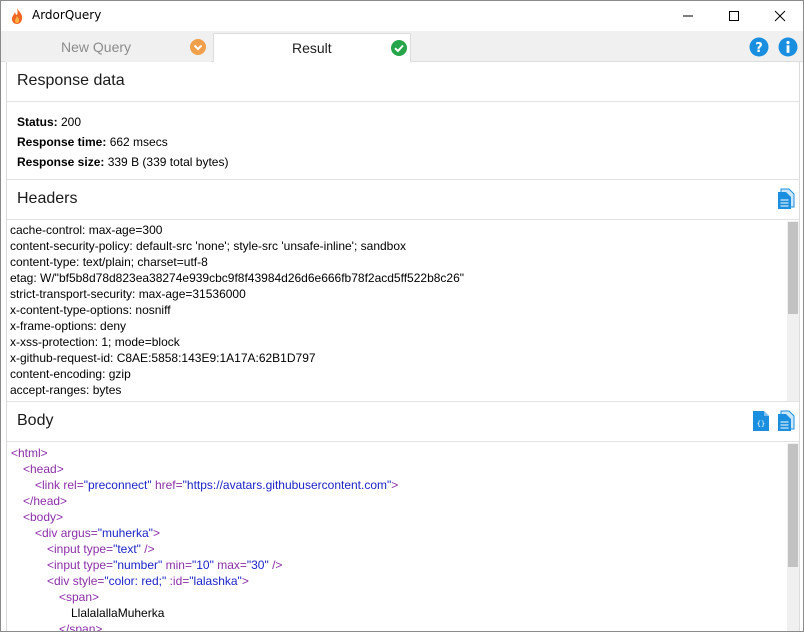 This screenshot has width=804, height=632. Describe the element at coordinates (793, 505) in the screenshot. I see `body-scrollbar-thumb` at that location.